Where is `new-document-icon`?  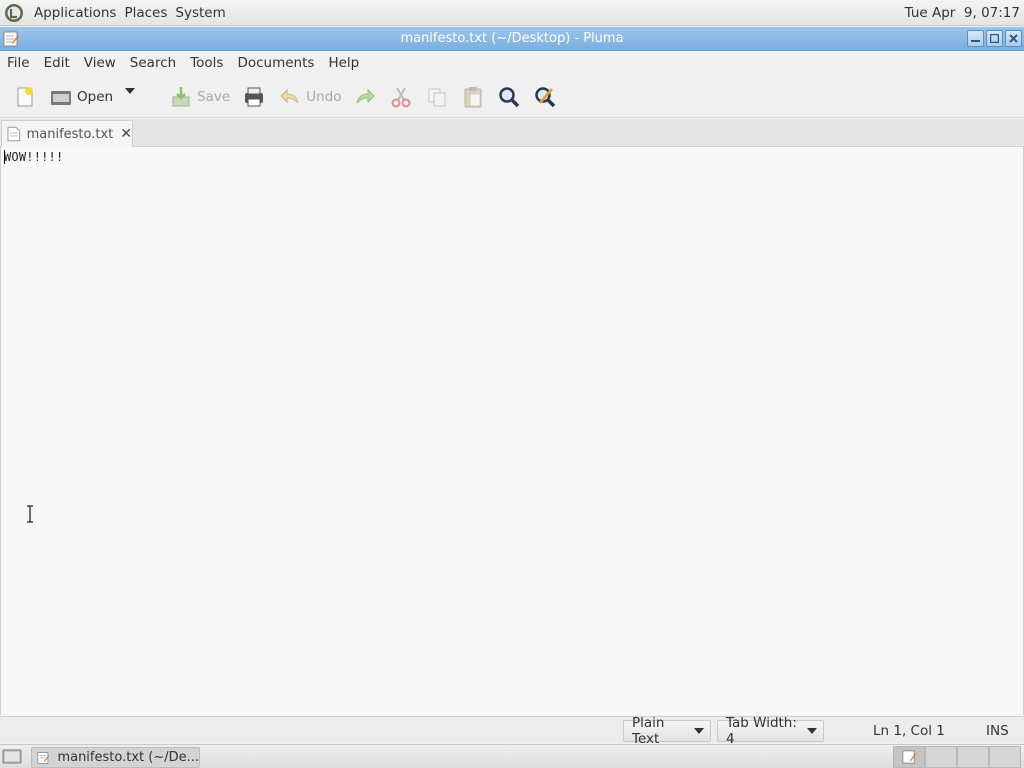 new-document-icon is located at coordinates (25, 96).